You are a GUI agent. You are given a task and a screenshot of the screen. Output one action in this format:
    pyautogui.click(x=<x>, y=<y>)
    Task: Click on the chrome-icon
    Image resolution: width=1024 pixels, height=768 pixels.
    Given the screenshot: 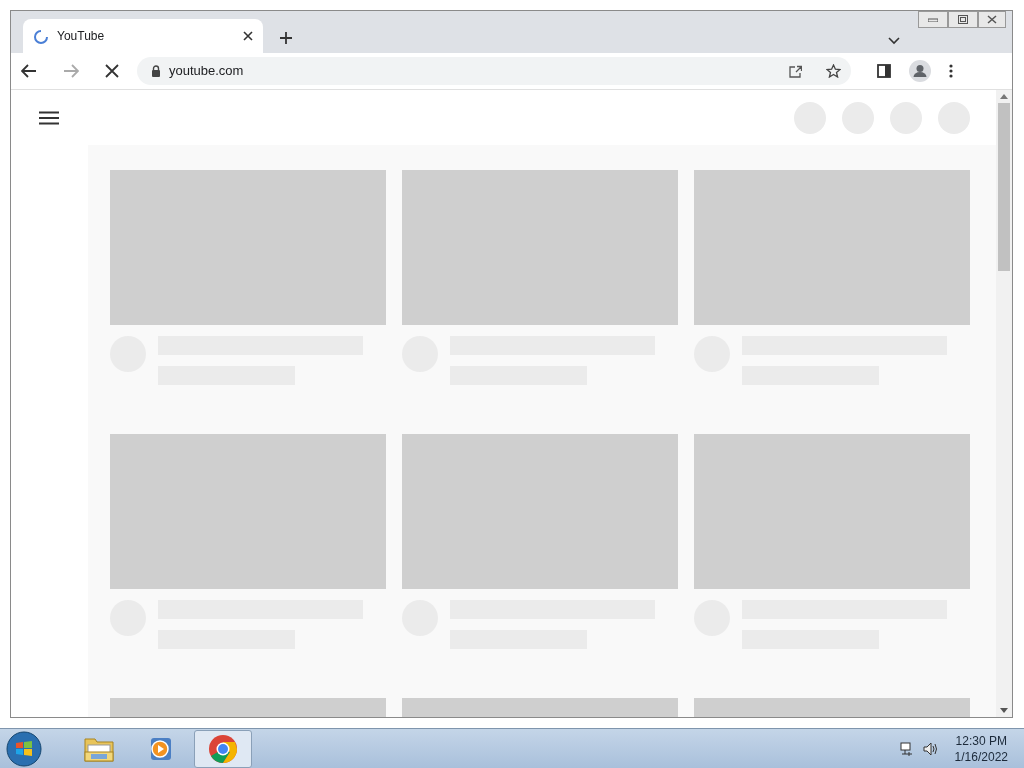 What is the action you would take?
    pyautogui.click(x=223, y=748)
    